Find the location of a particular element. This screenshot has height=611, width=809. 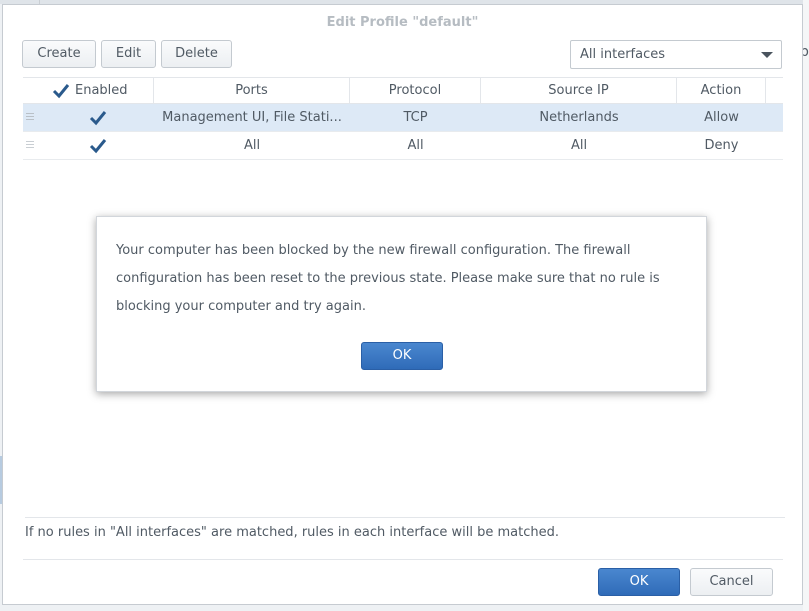

interface-select: All interfaces is located at coordinates (676, 54).